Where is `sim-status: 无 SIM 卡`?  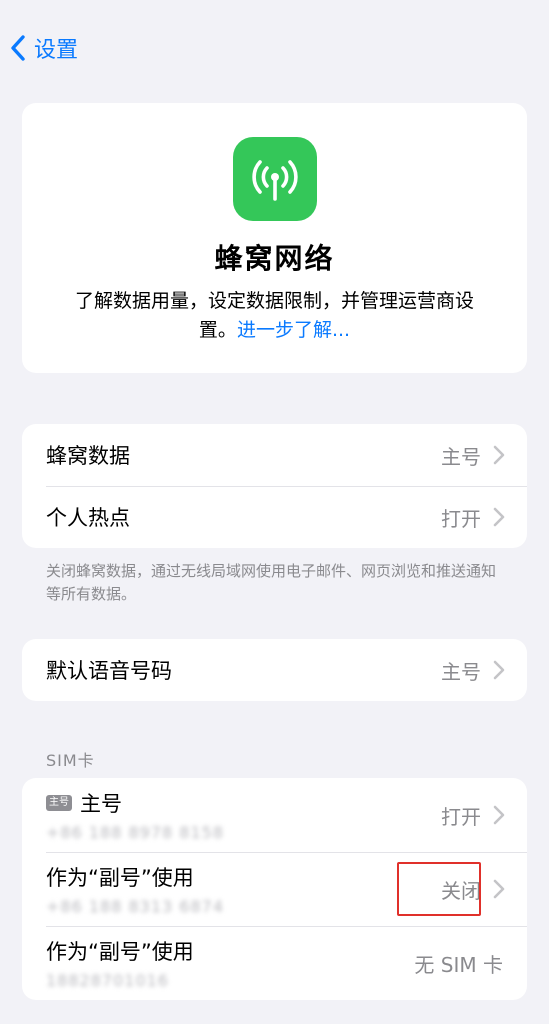
sim-status: 无 SIM 卡 is located at coordinates (458, 964).